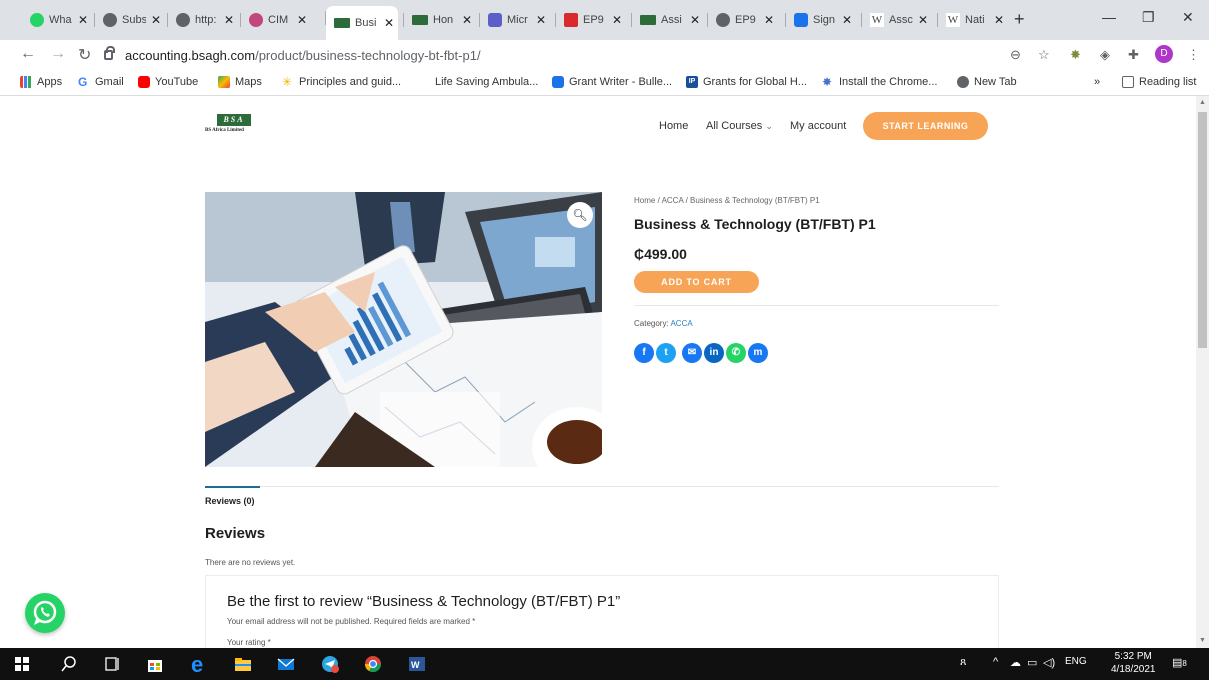  What do you see at coordinates (1202, 230) in the screenshot?
I see `scroll-thumb` at bounding box center [1202, 230].